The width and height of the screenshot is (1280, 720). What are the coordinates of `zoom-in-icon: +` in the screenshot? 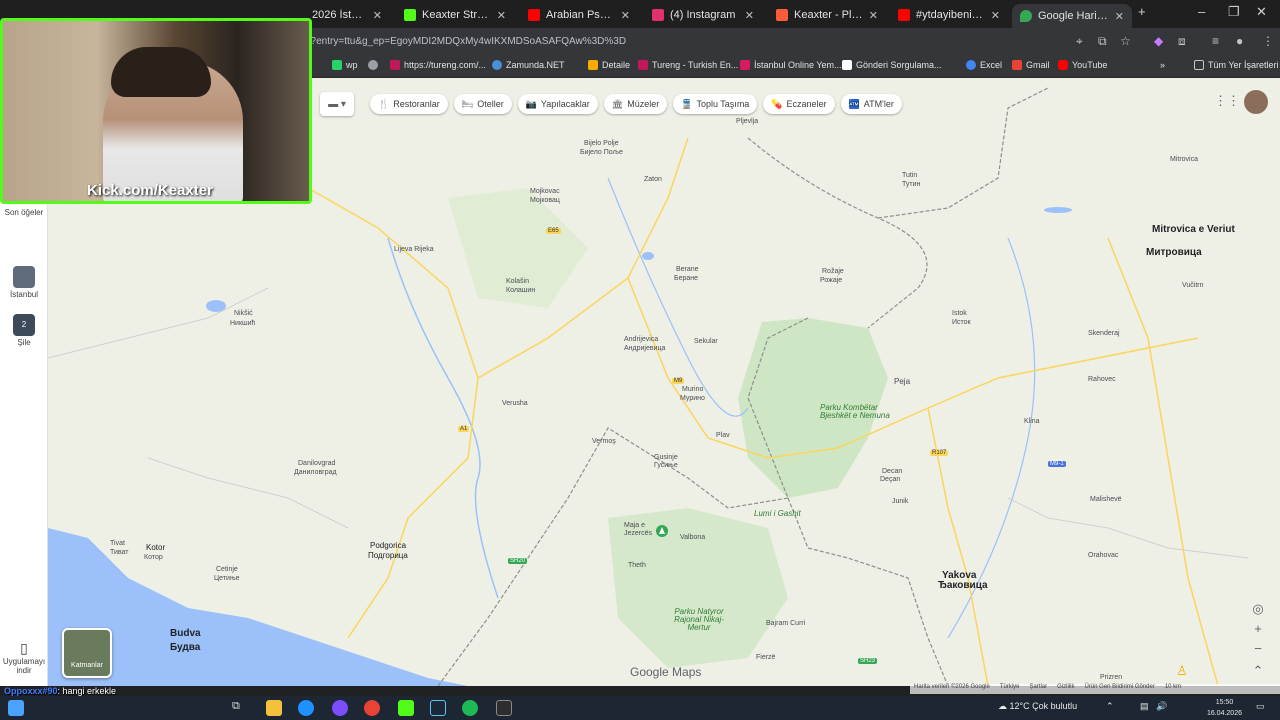 It's located at (1258, 629).